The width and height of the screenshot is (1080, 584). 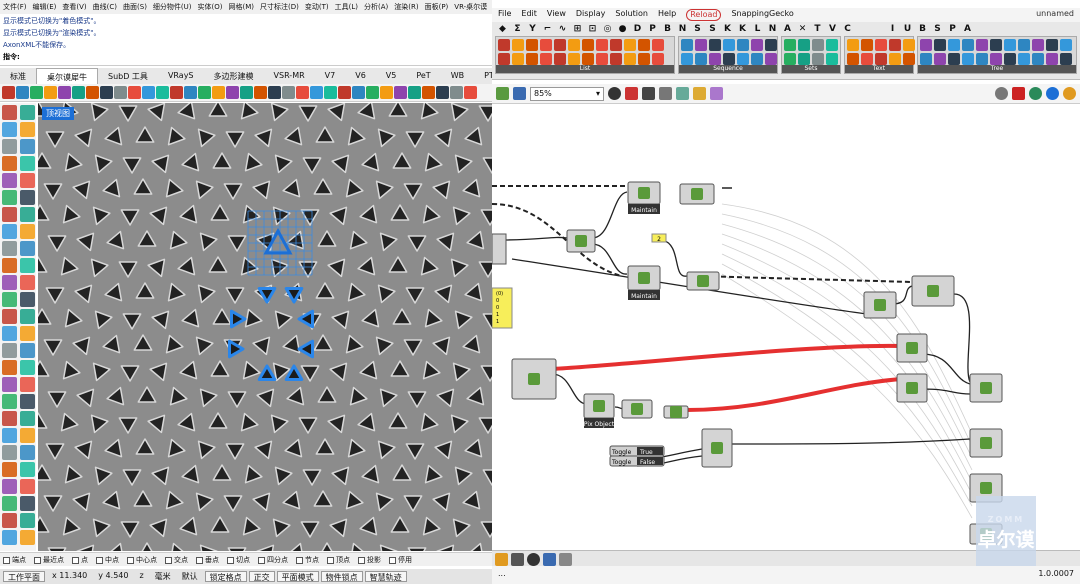 I want to click on node-pixel-input, so click(x=534, y=379).